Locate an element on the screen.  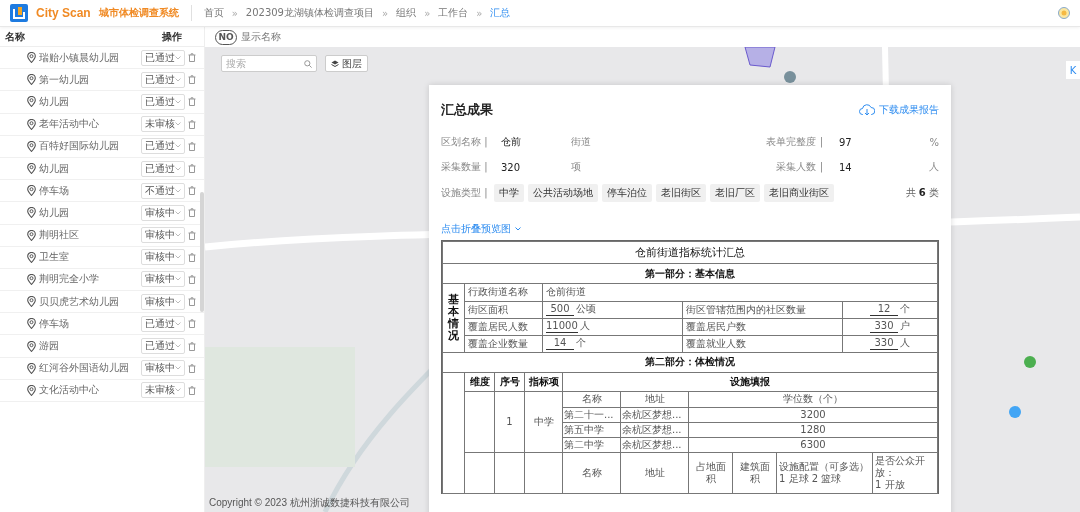
table-cell: 500 公顷 is located at coordinates (612, 309).